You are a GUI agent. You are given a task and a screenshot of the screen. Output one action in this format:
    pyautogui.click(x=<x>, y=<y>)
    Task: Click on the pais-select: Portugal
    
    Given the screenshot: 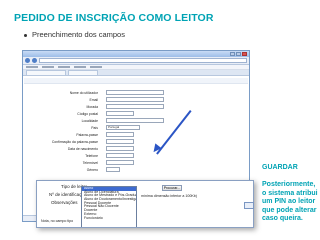 What is the action you would take?
    pyautogui.click(x=123, y=127)
    